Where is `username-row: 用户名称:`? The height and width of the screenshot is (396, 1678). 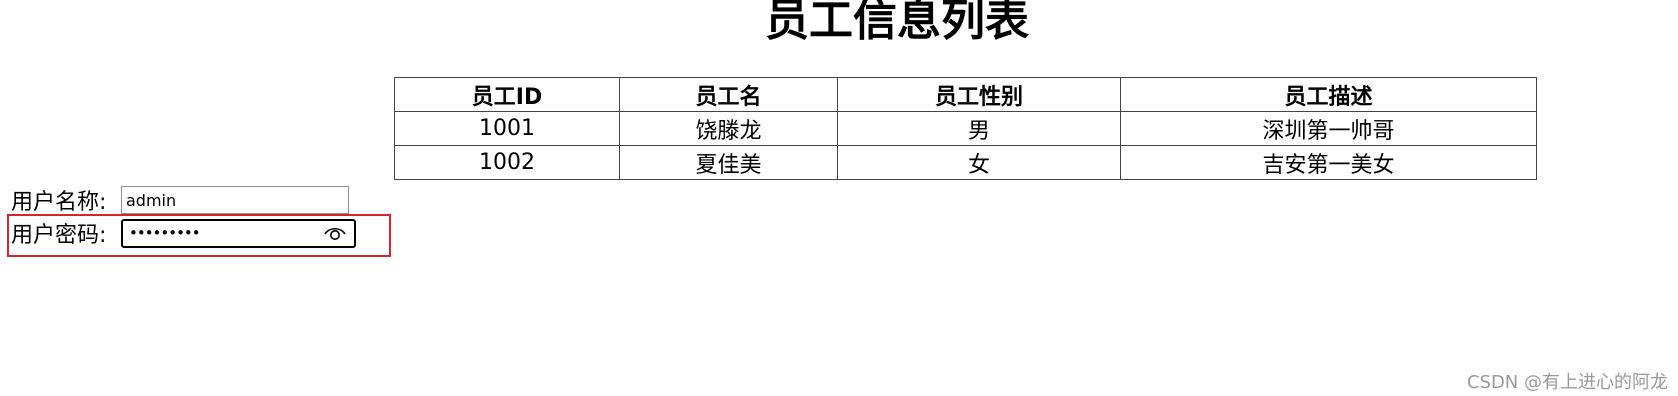
username-row: 用户名称: is located at coordinates (180, 200).